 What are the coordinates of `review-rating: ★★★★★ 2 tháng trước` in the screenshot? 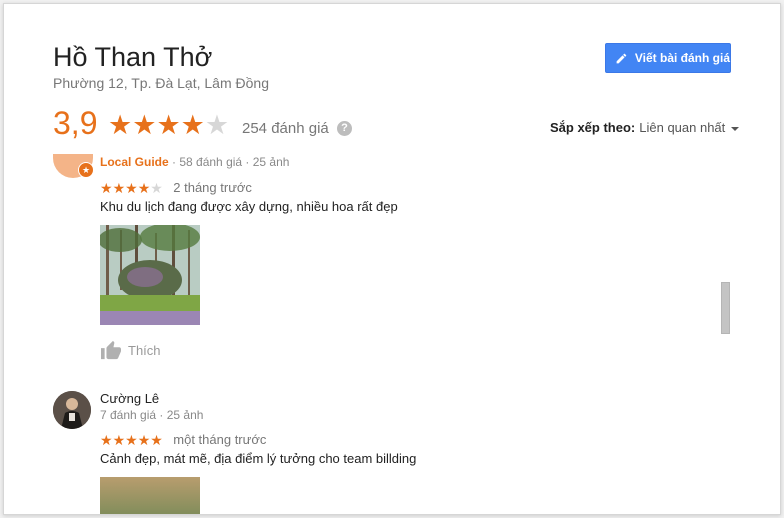 It's located at (176, 189).